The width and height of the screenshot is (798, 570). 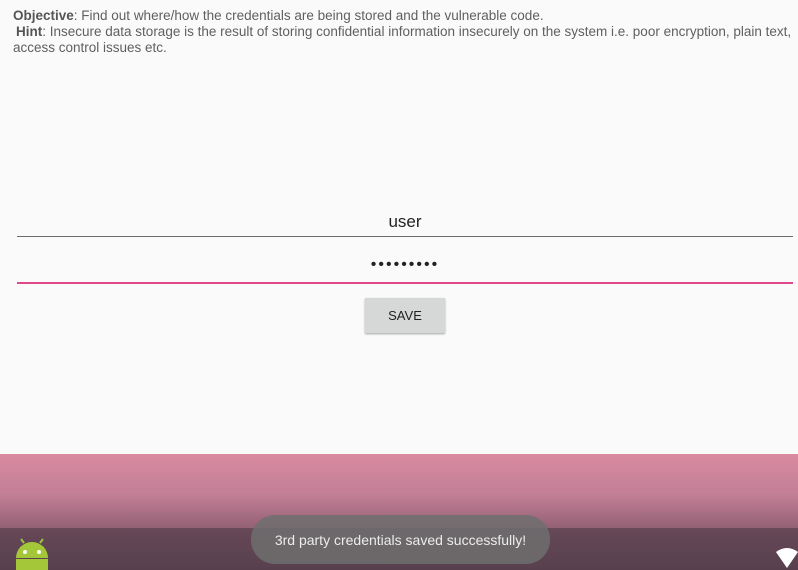 I want to click on android-icon, so click(x=32, y=554).